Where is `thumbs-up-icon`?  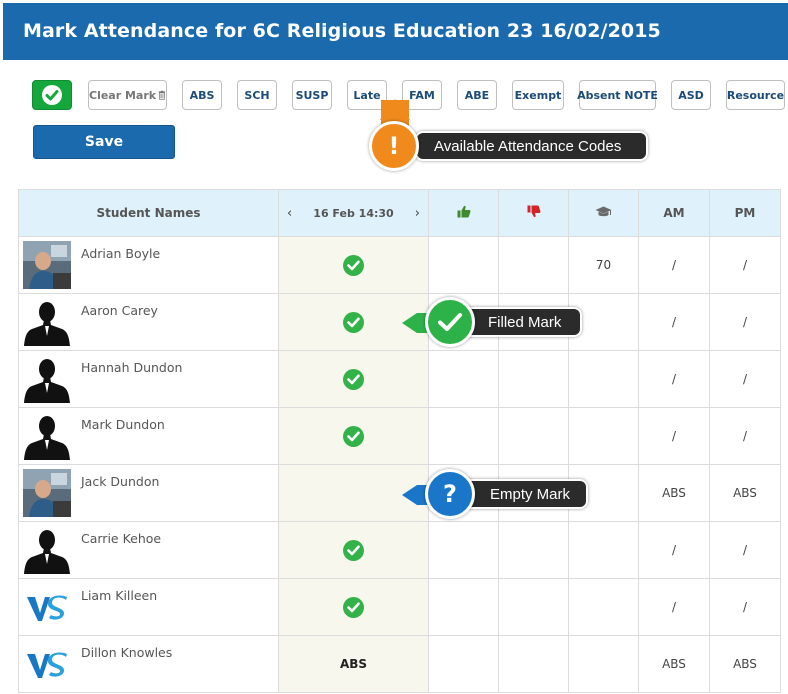 thumbs-up-icon is located at coordinates (463, 211).